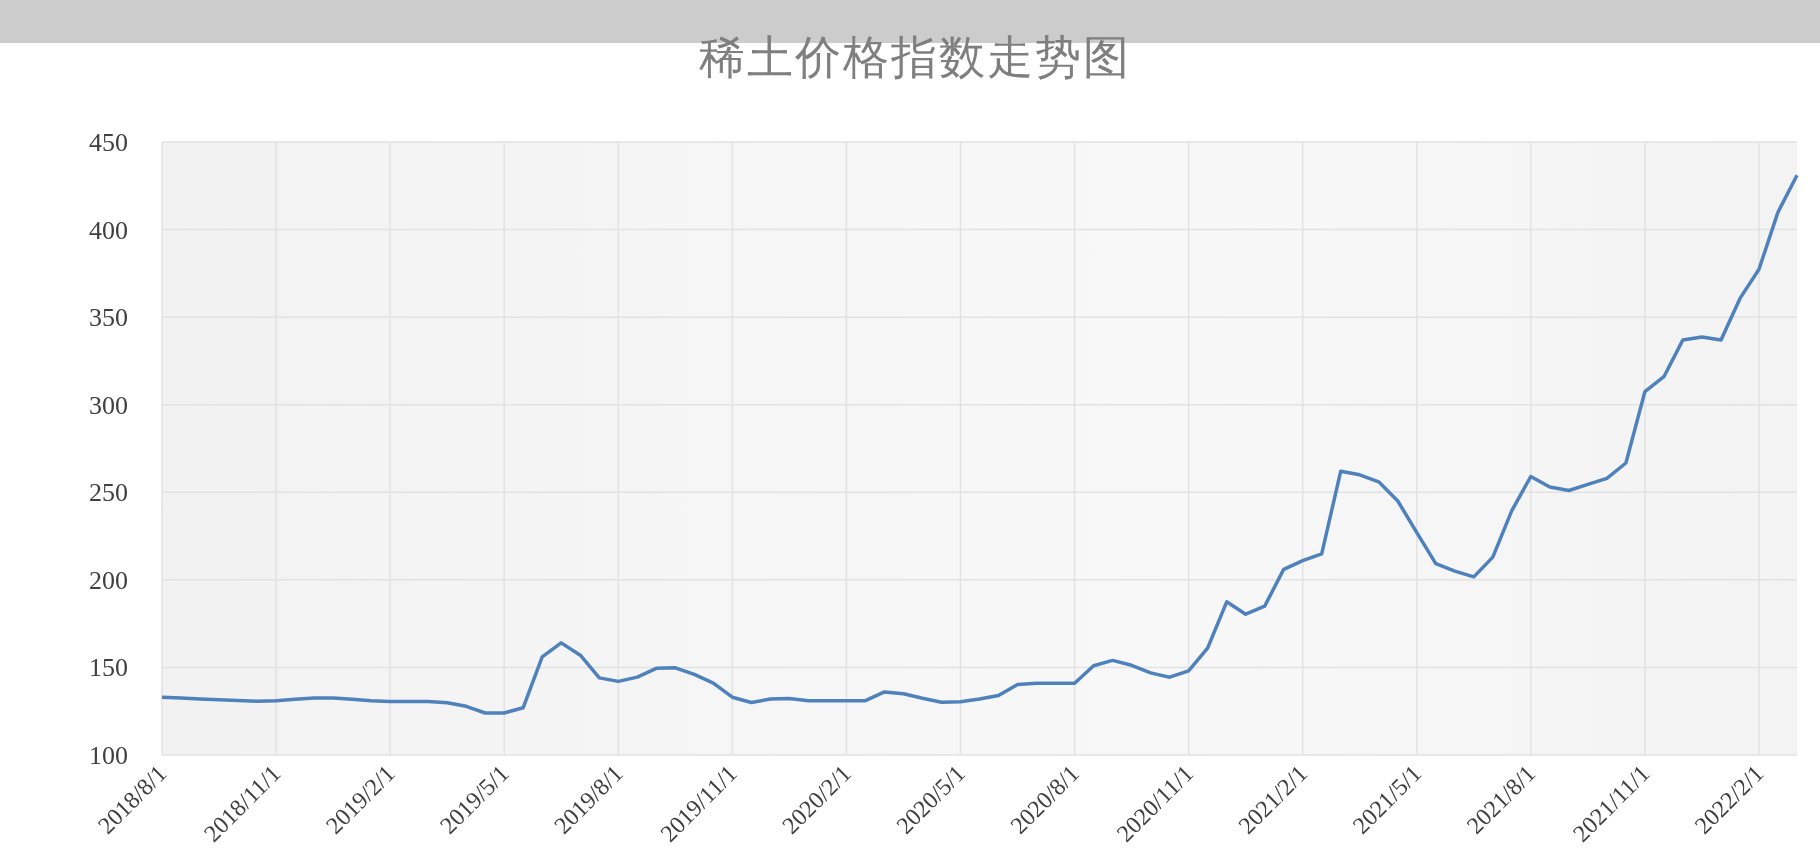 The height and width of the screenshot is (866, 1820). Describe the element at coordinates (108, 580) in the screenshot. I see `y-axis-label: 200` at that location.